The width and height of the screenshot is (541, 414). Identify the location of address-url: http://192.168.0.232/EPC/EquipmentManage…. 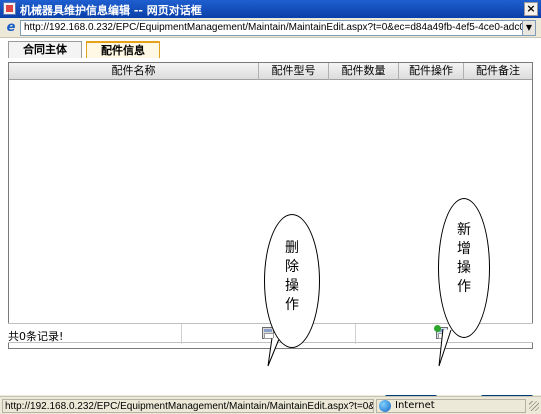
(271, 28).